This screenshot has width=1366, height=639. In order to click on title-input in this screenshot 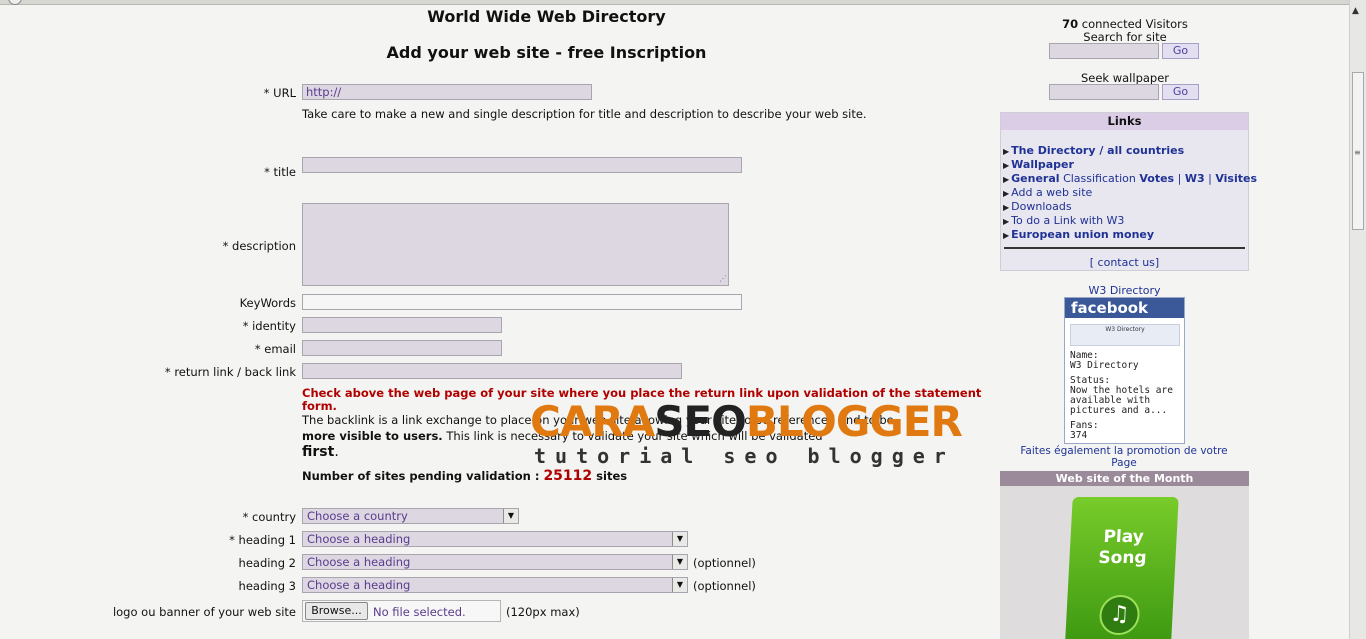, I will do `click(522, 165)`.